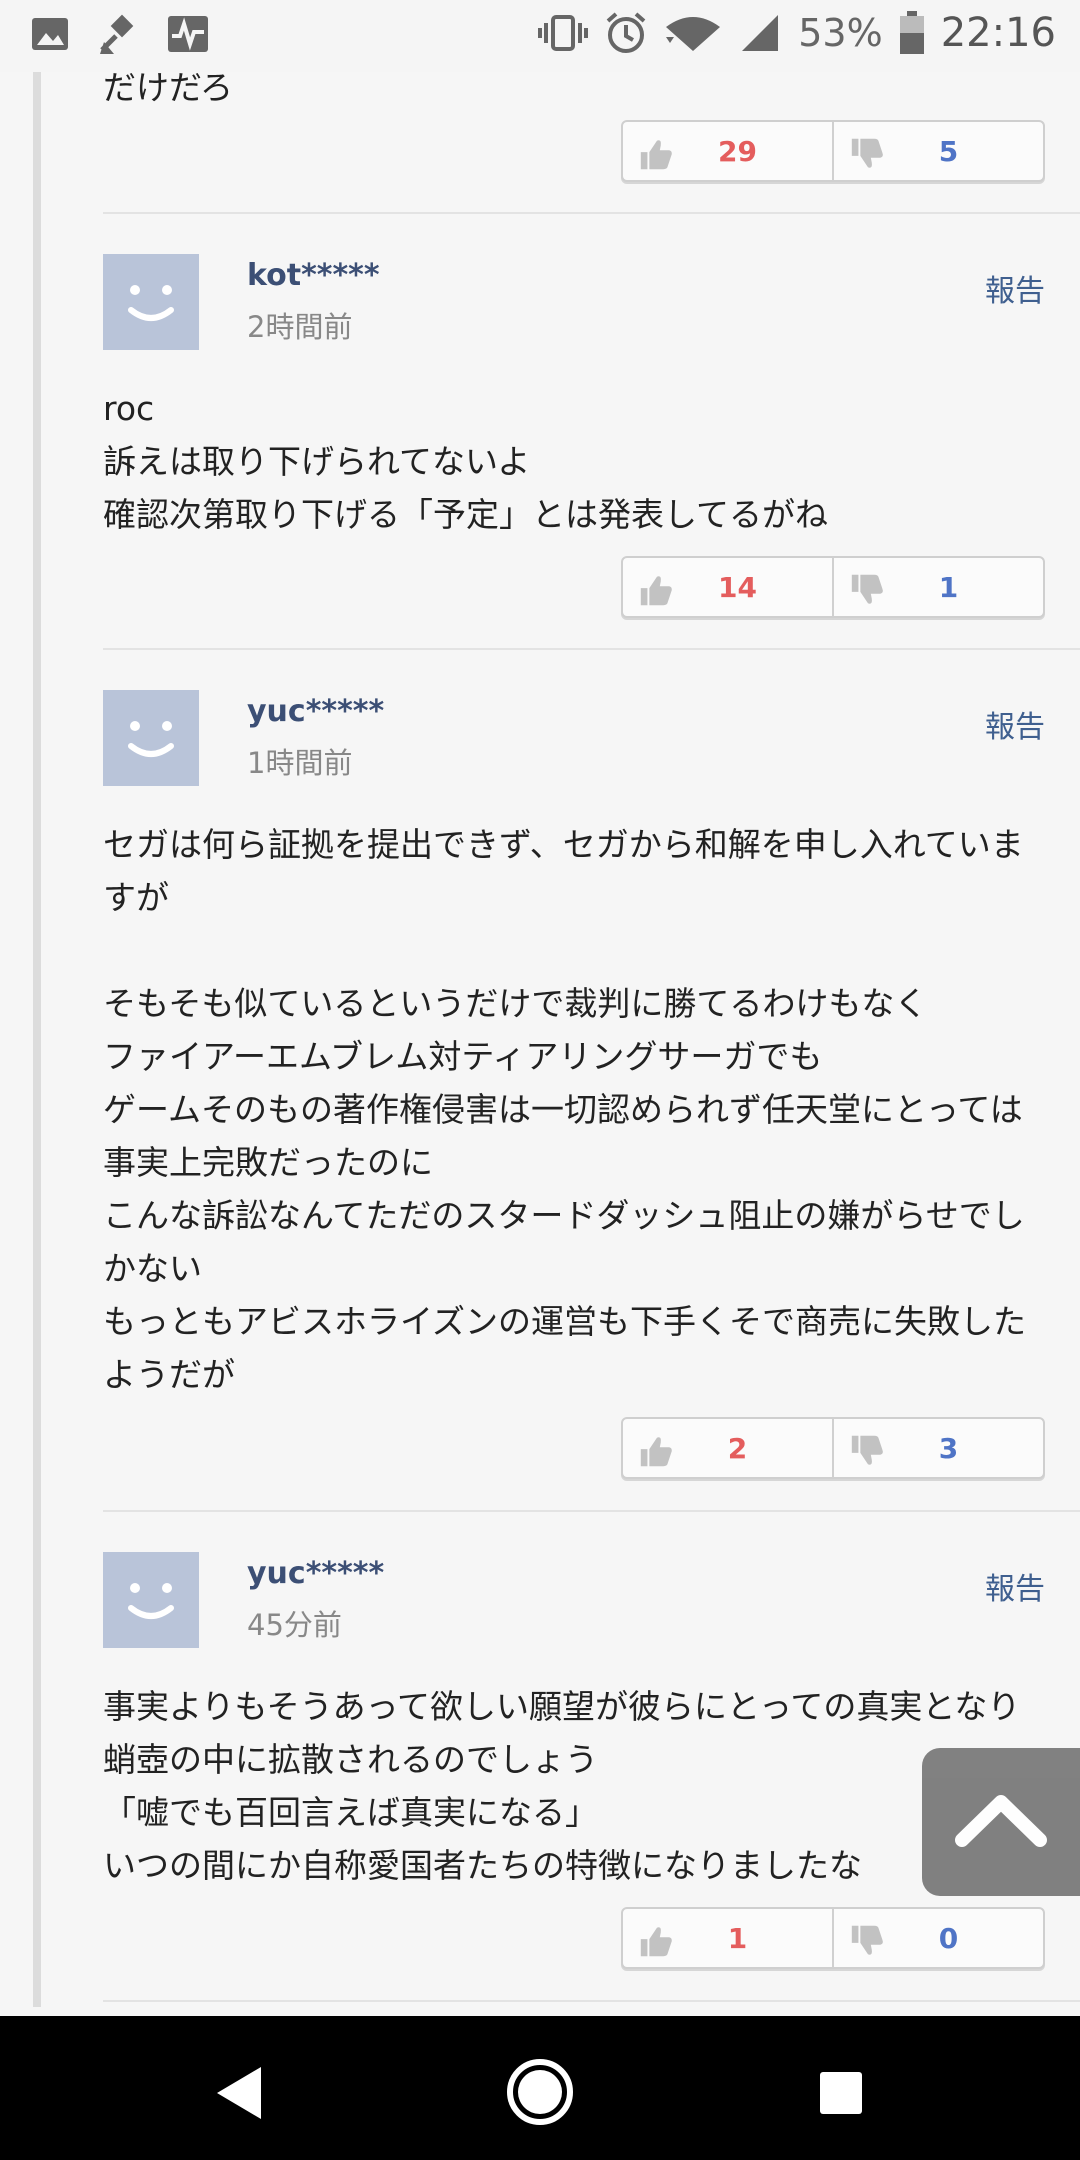 Image resolution: width=1080 pixels, height=2160 pixels. I want to click on bad-count: 0, so click(948, 1938).